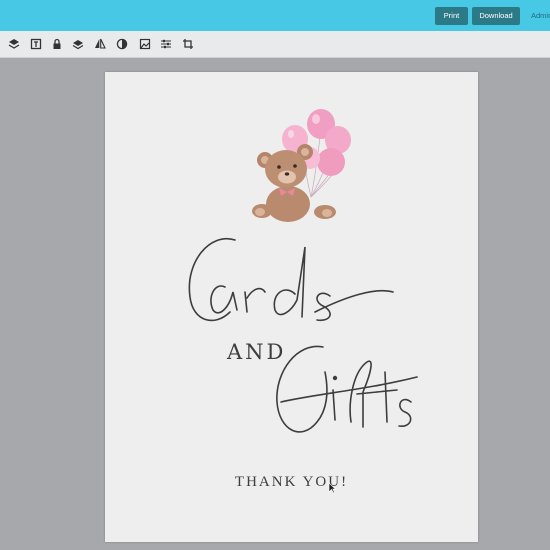  What do you see at coordinates (257, 352) in the screenshot?
I see `and-connector: AND` at bounding box center [257, 352].